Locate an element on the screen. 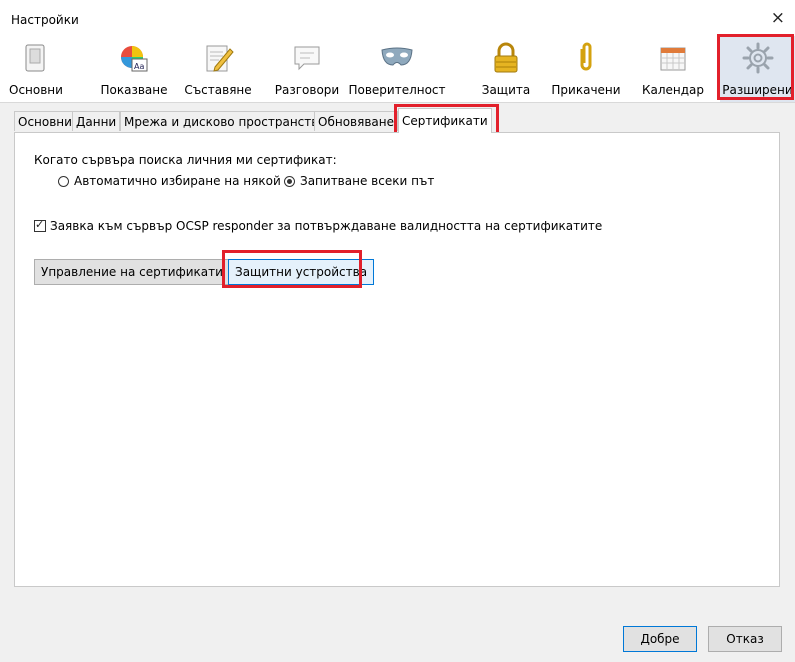 The width and height of the screenshot is (795, 662). radio-ask-every-time: Запитване всеки път is located at coordinates (359, 181).